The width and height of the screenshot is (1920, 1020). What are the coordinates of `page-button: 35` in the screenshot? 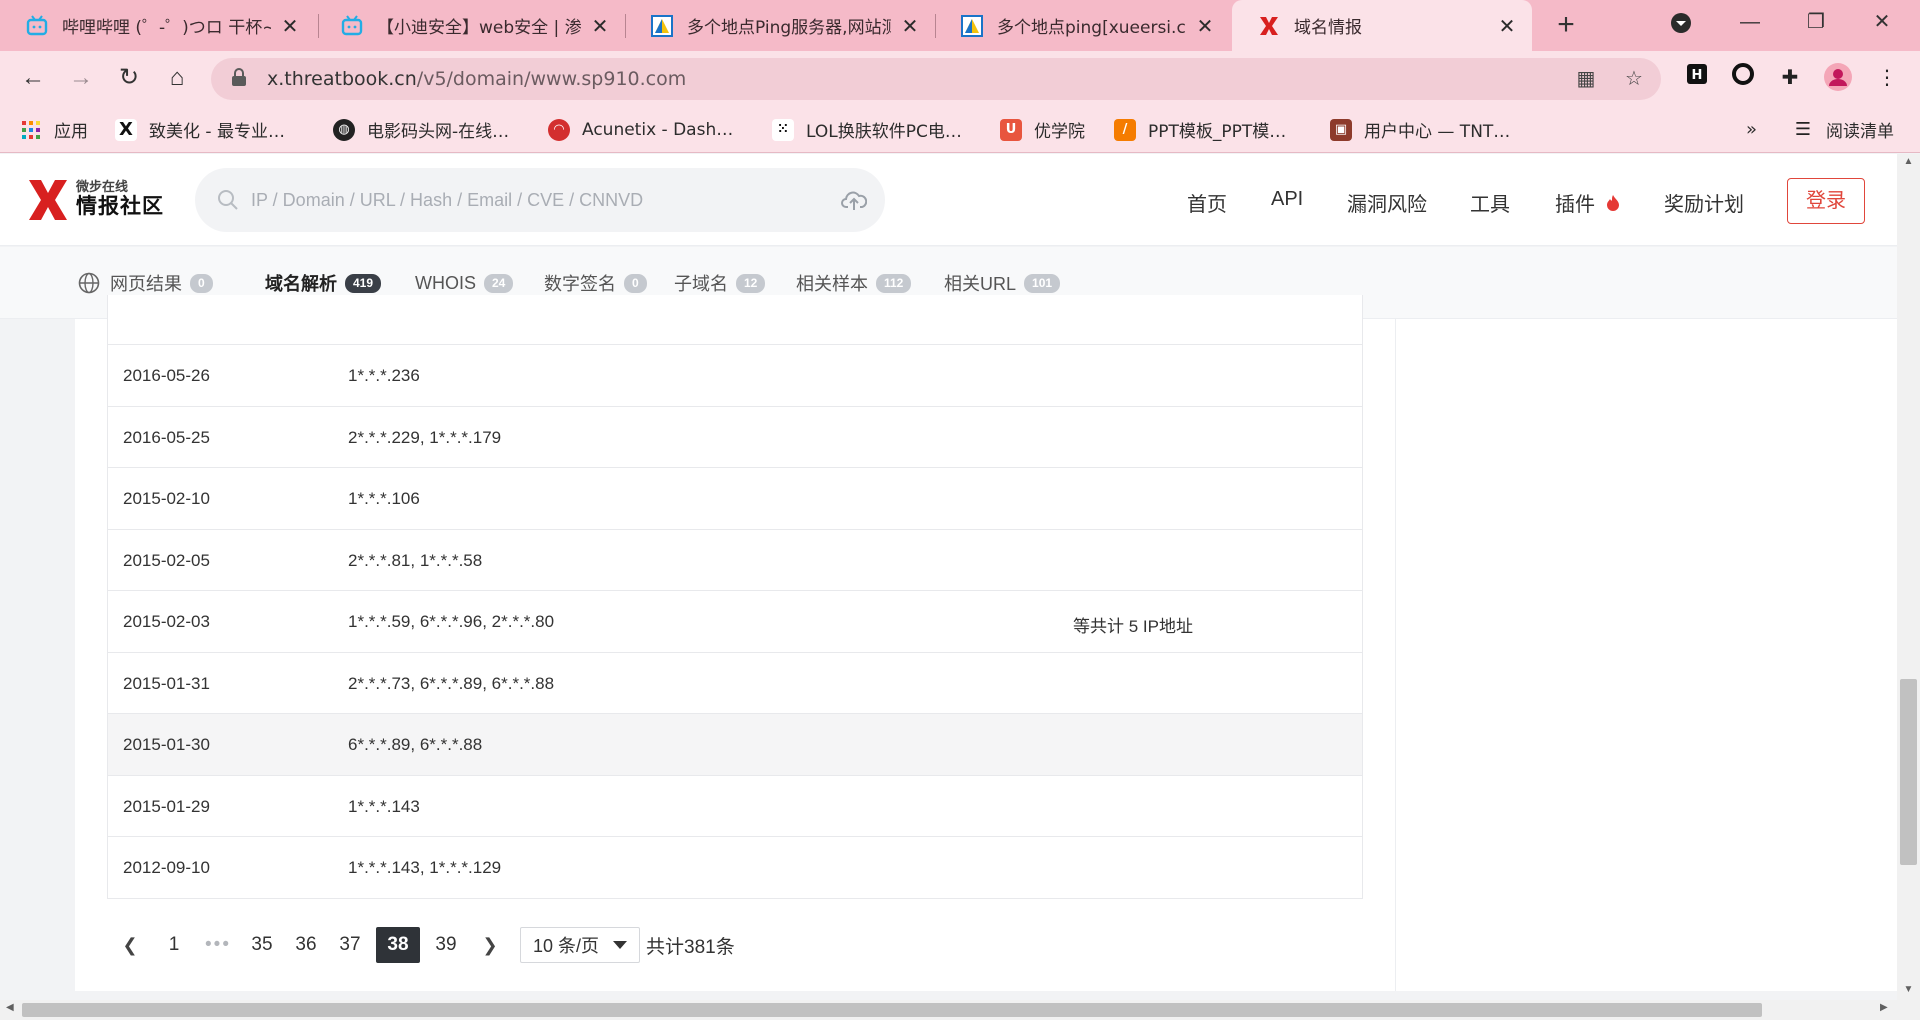 It's located at (262, 945).